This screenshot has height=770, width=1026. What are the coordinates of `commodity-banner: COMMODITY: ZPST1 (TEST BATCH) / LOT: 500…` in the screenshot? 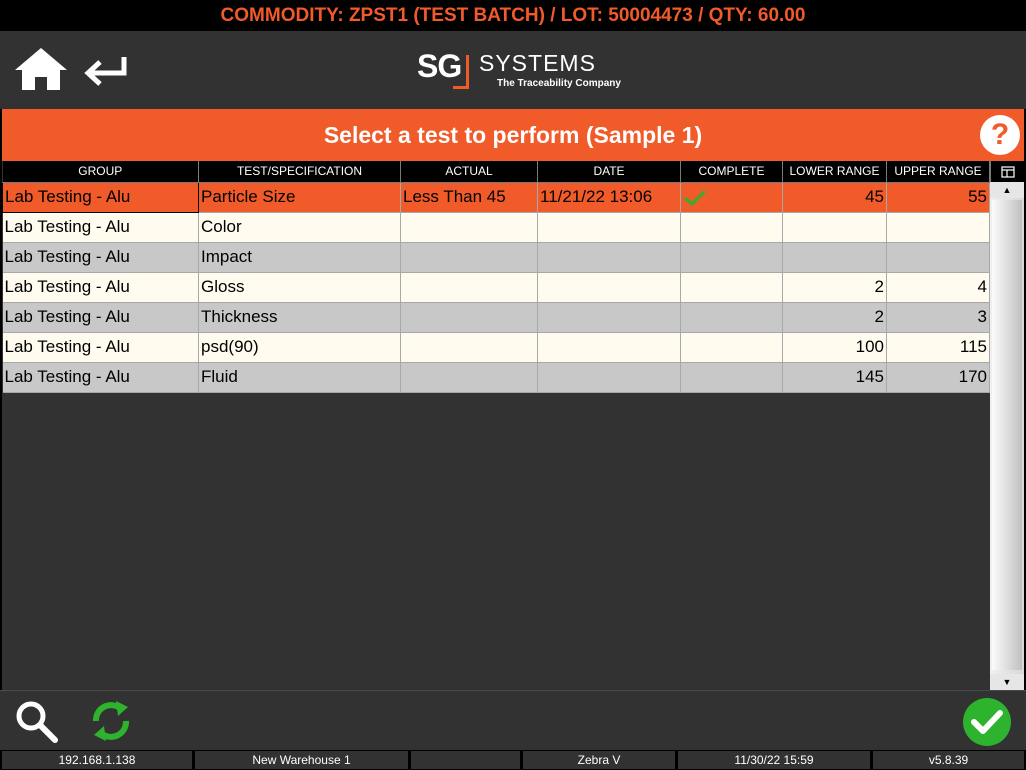 It's located at (513, 15).